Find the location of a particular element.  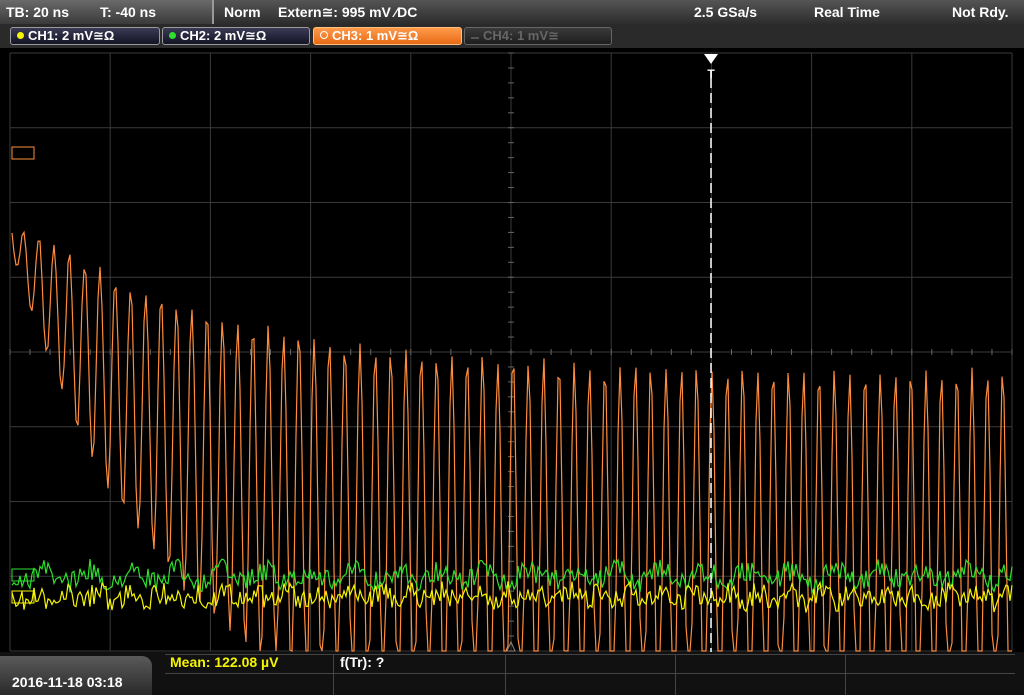

channel-4-button: CH4: 1 mV≅ is located at coordinates (538, 36).